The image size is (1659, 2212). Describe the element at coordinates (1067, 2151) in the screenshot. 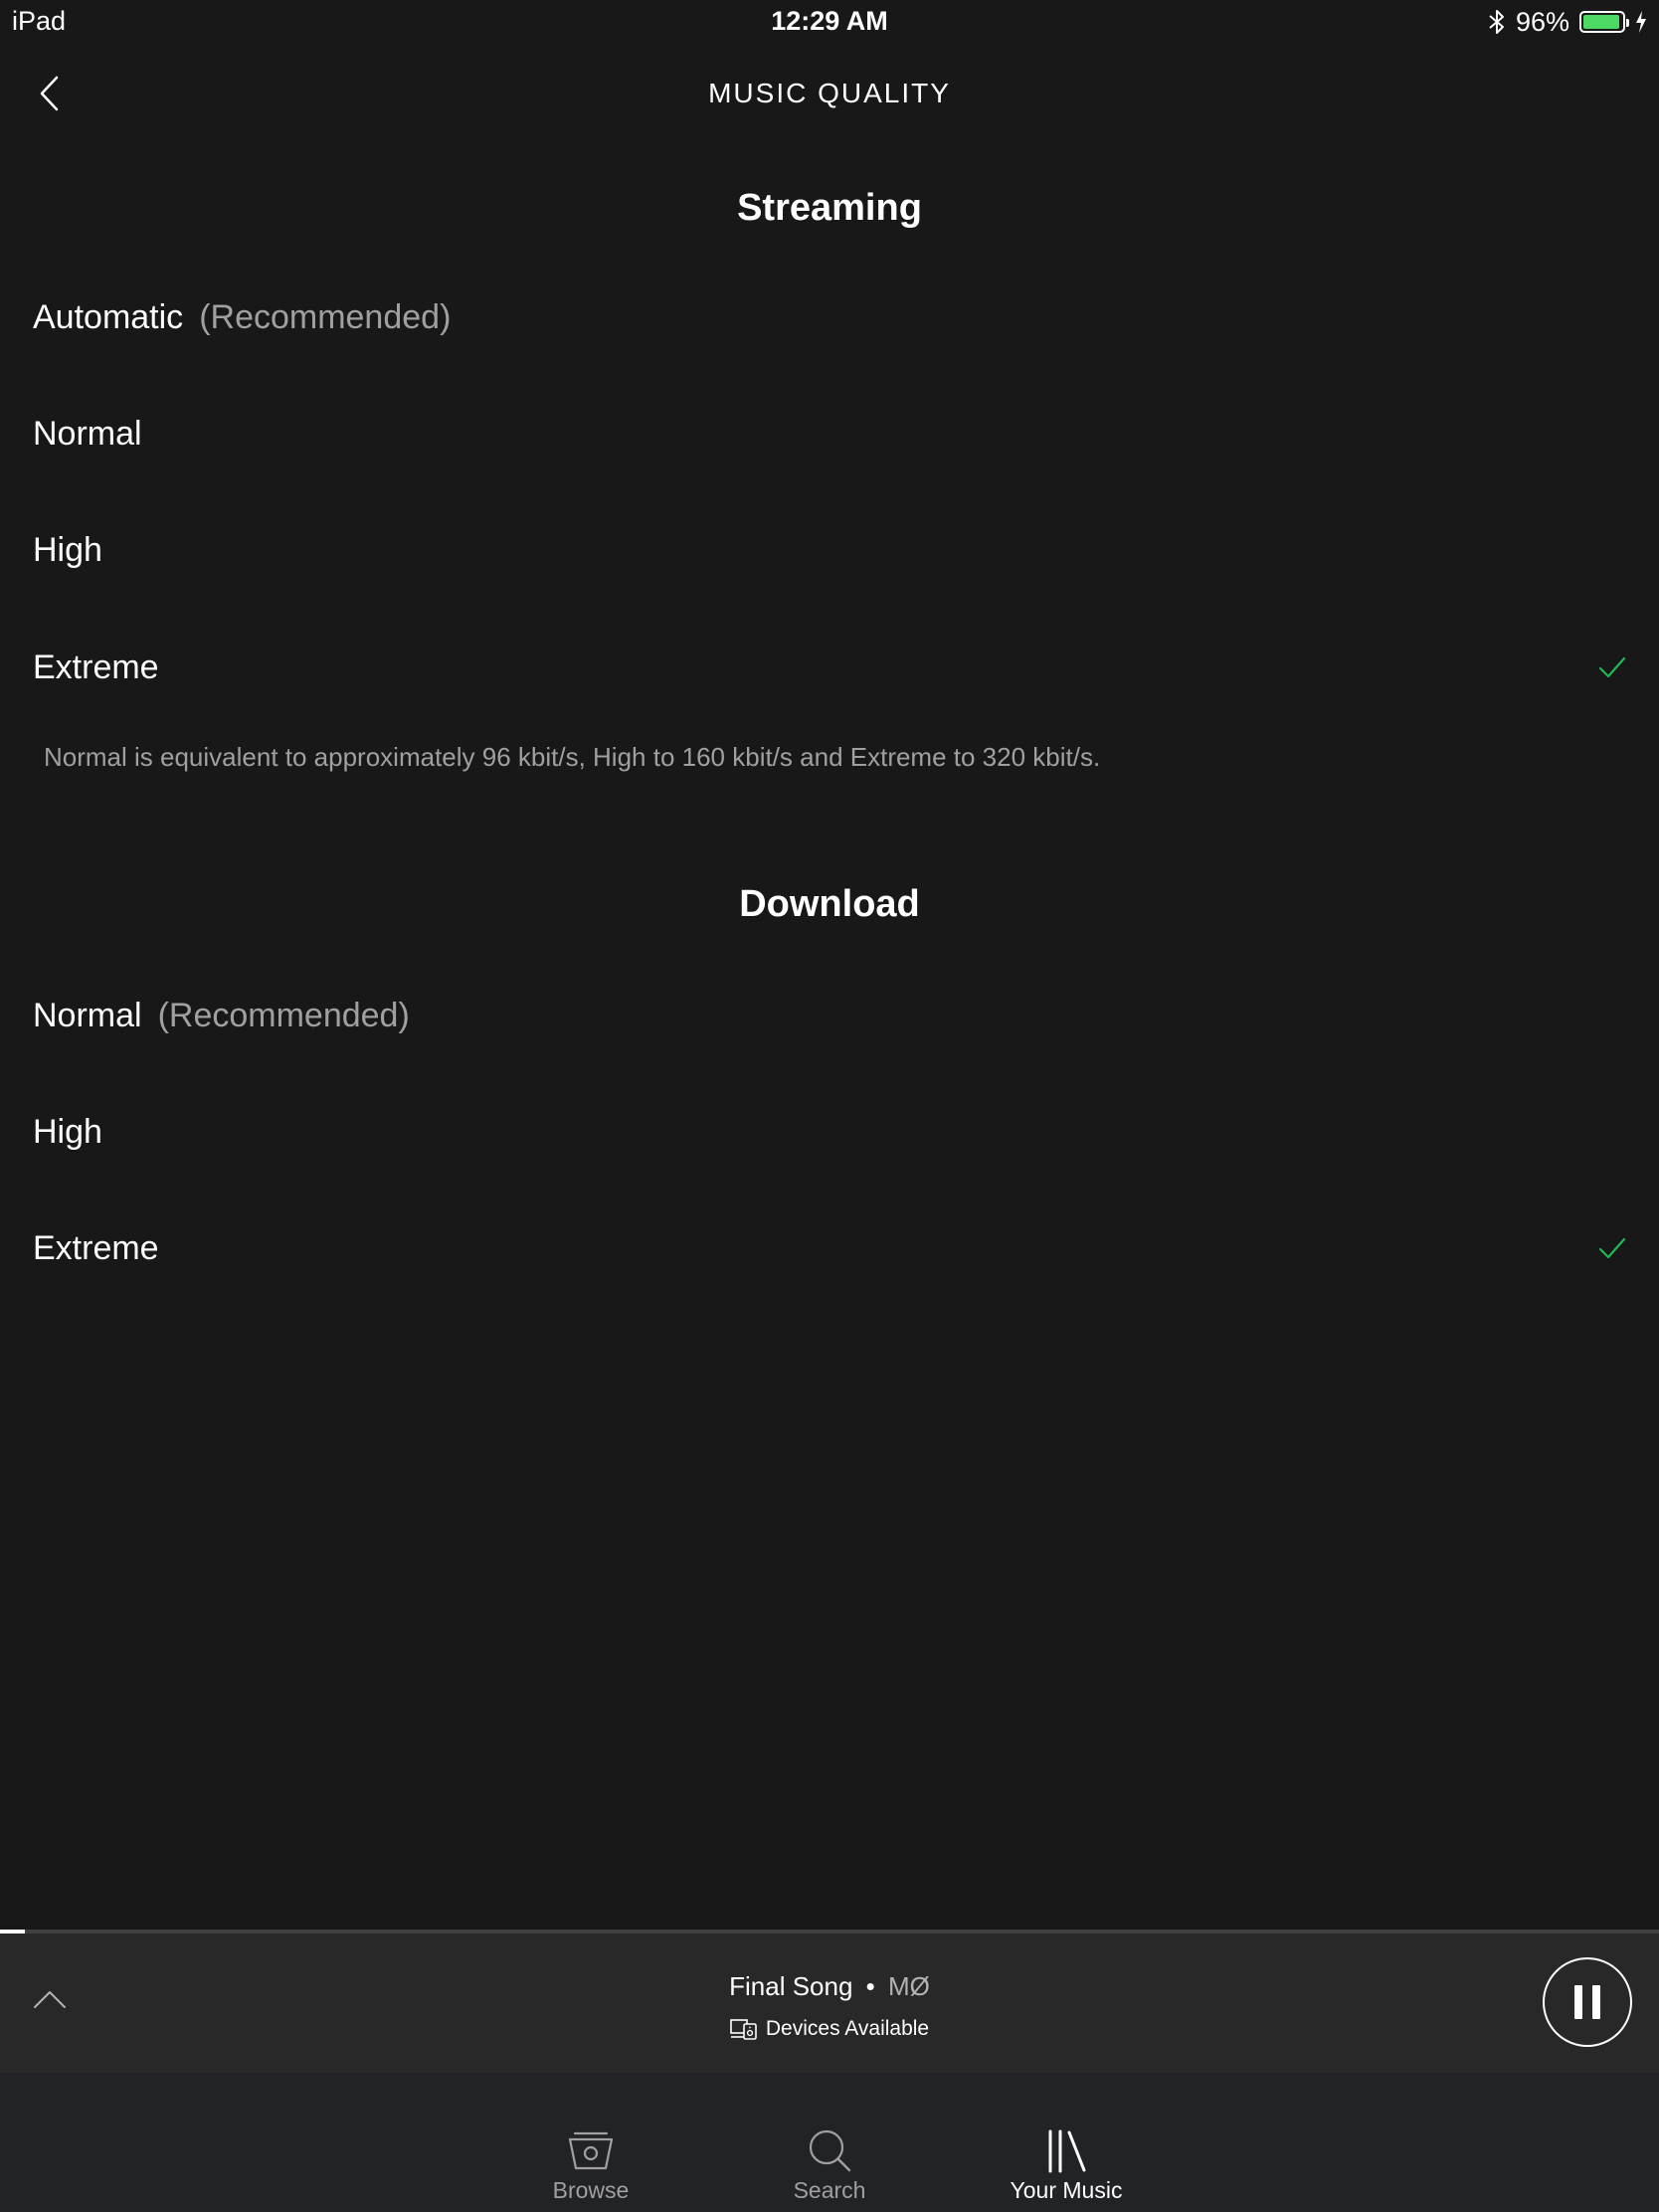

I see `library-icon` at that location.